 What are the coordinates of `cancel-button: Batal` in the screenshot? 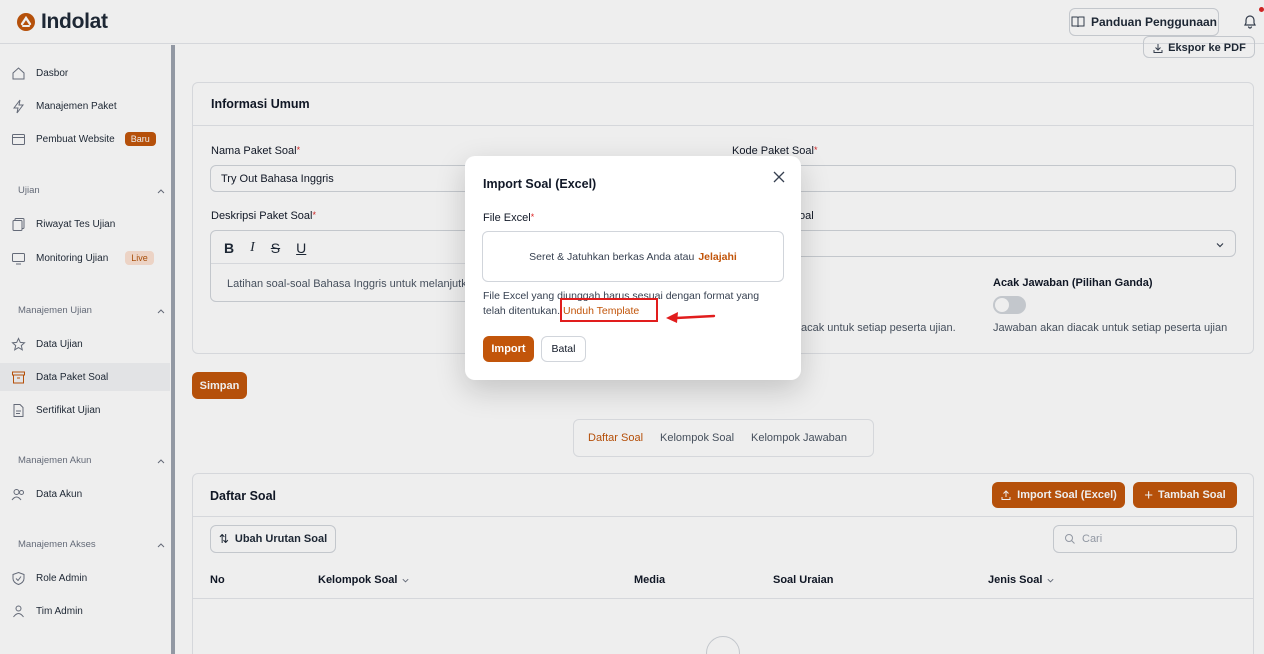 It's located at (563, 349).